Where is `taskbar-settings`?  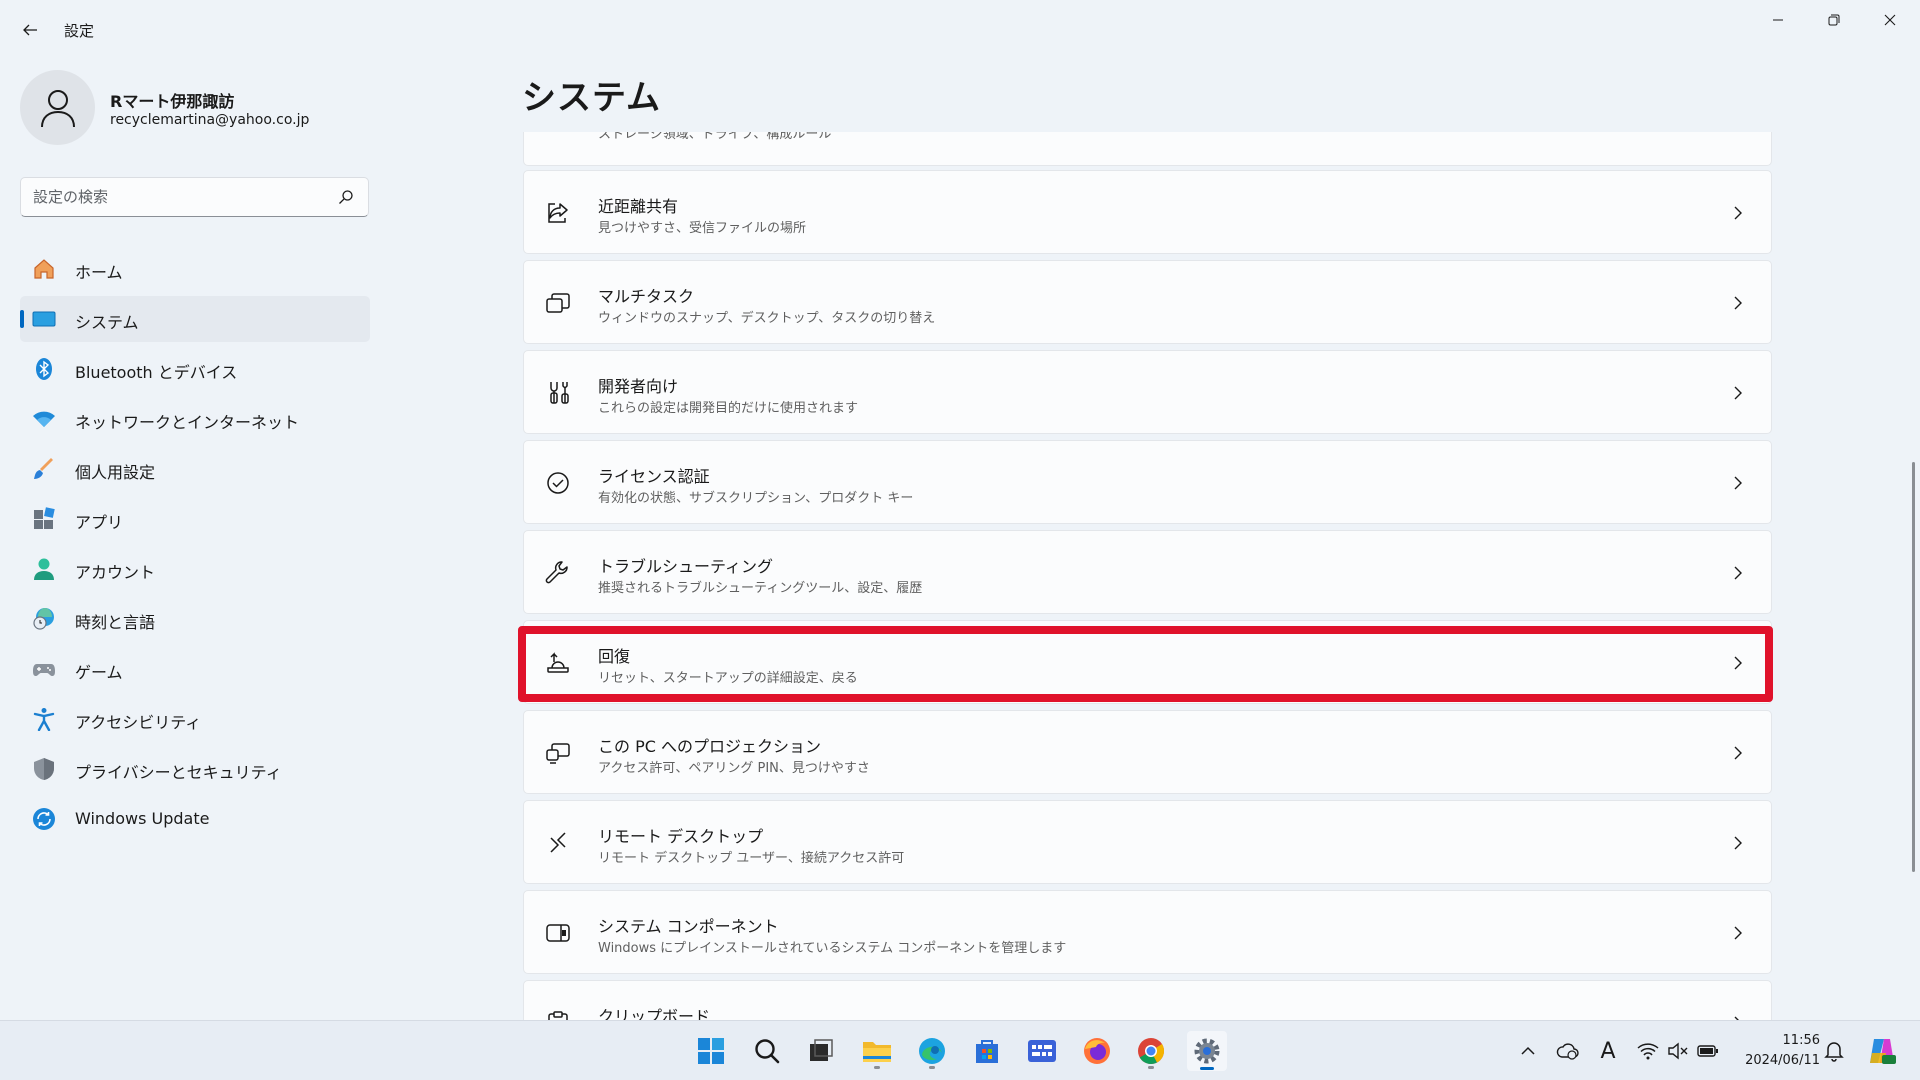 taskbar-settings is located at coordinates (1207, 1051).